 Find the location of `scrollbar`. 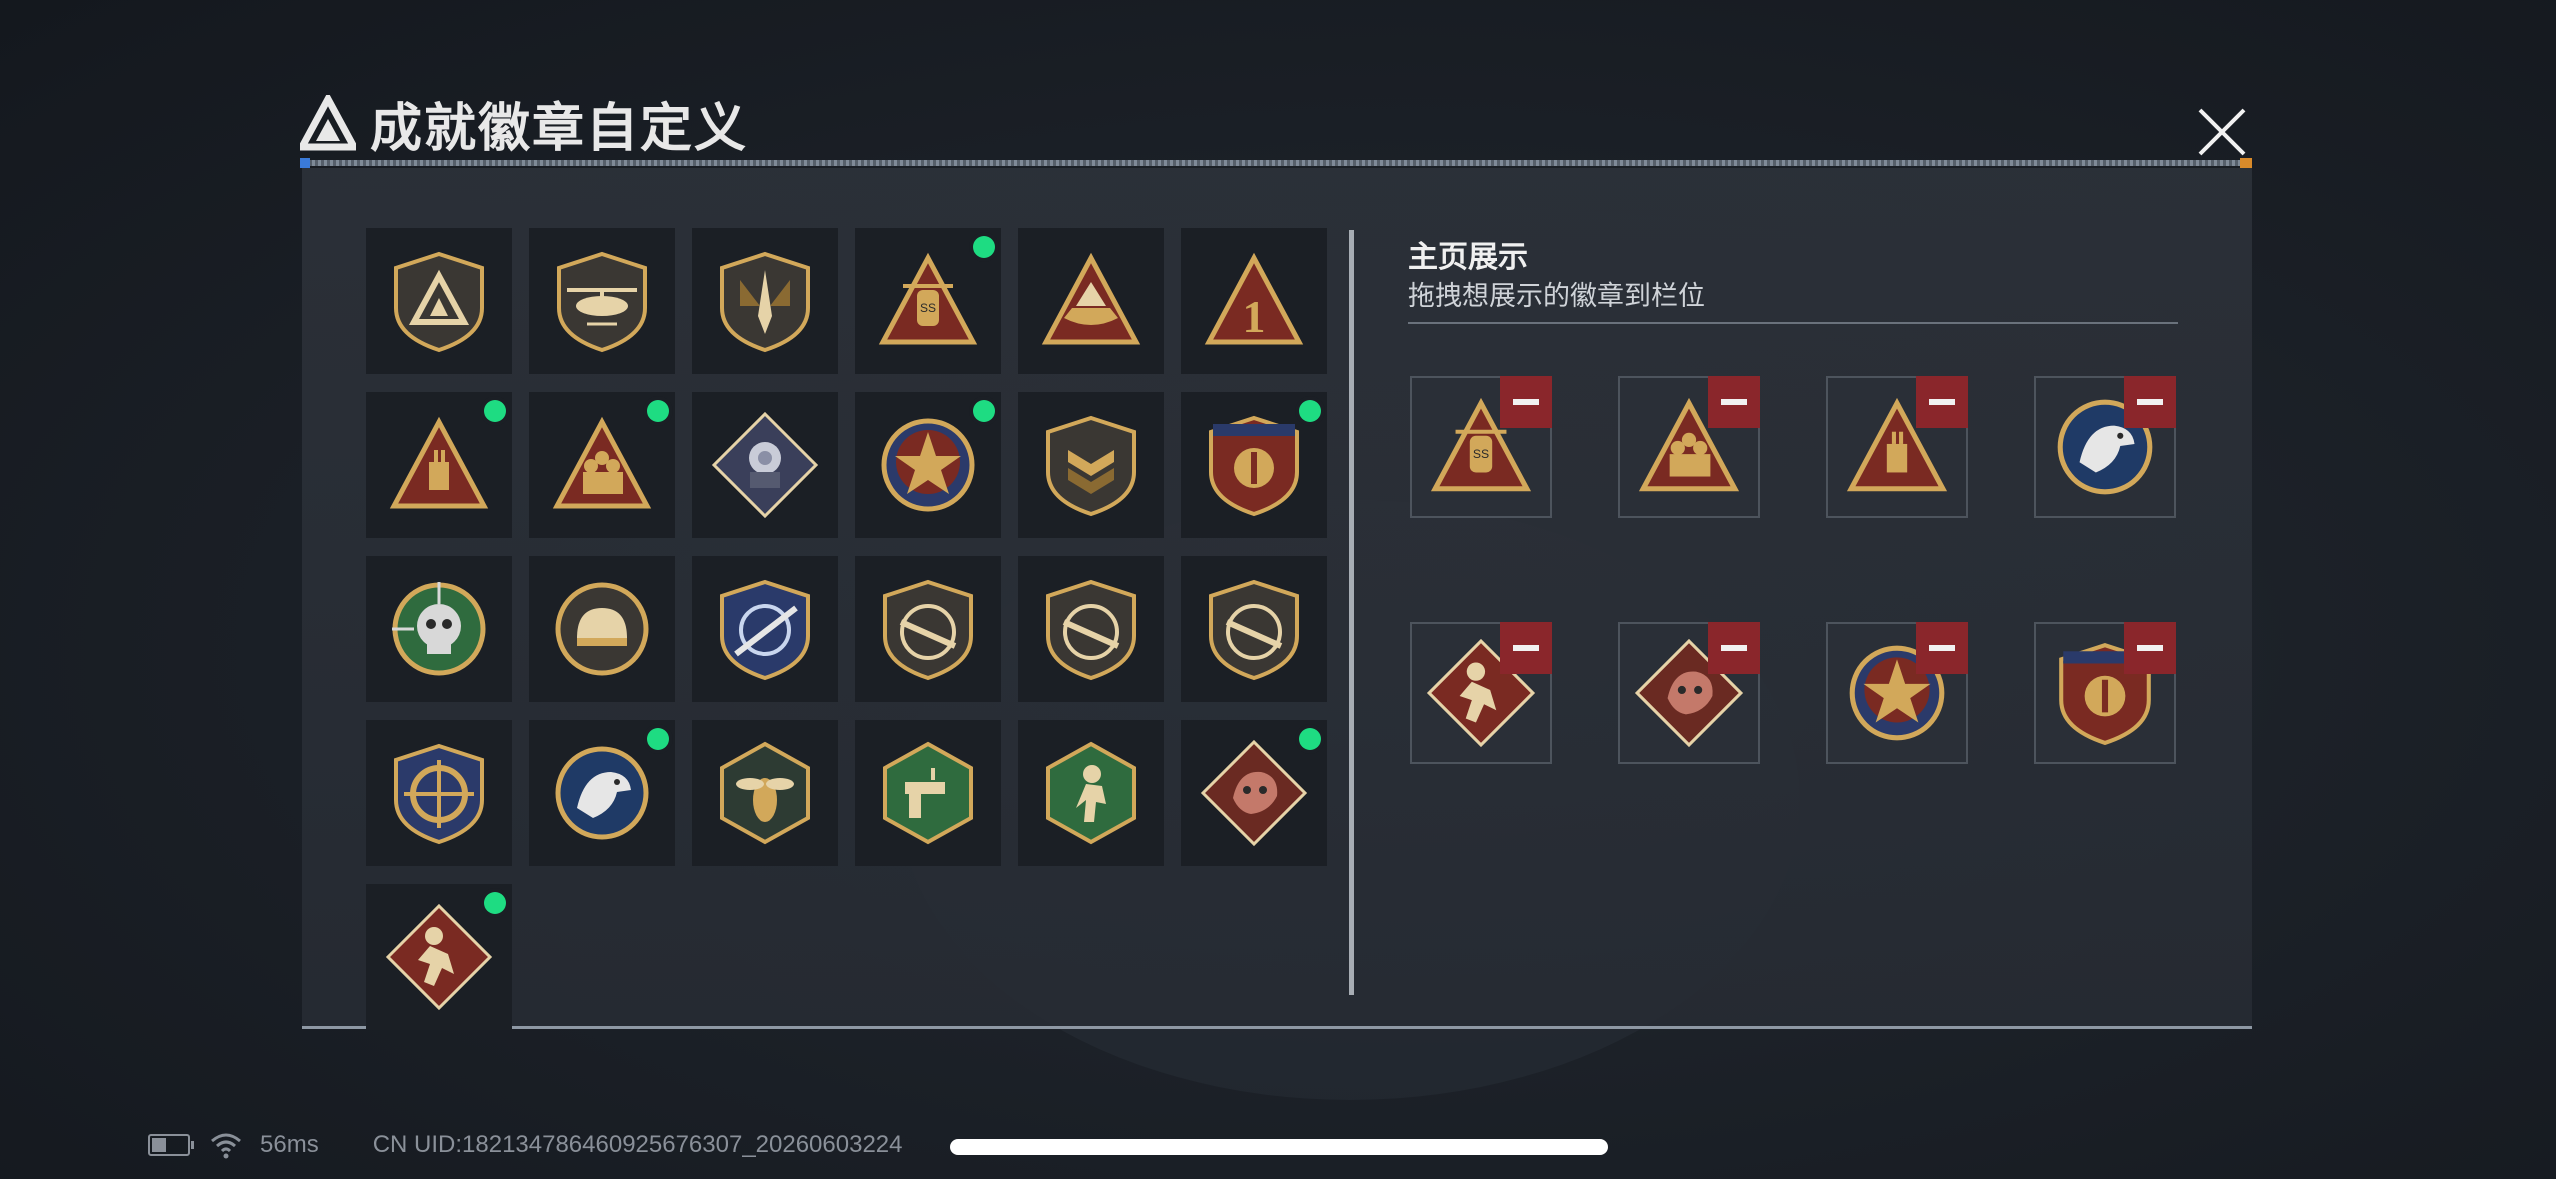

scrollbar is located at coordinates (1351, 612).